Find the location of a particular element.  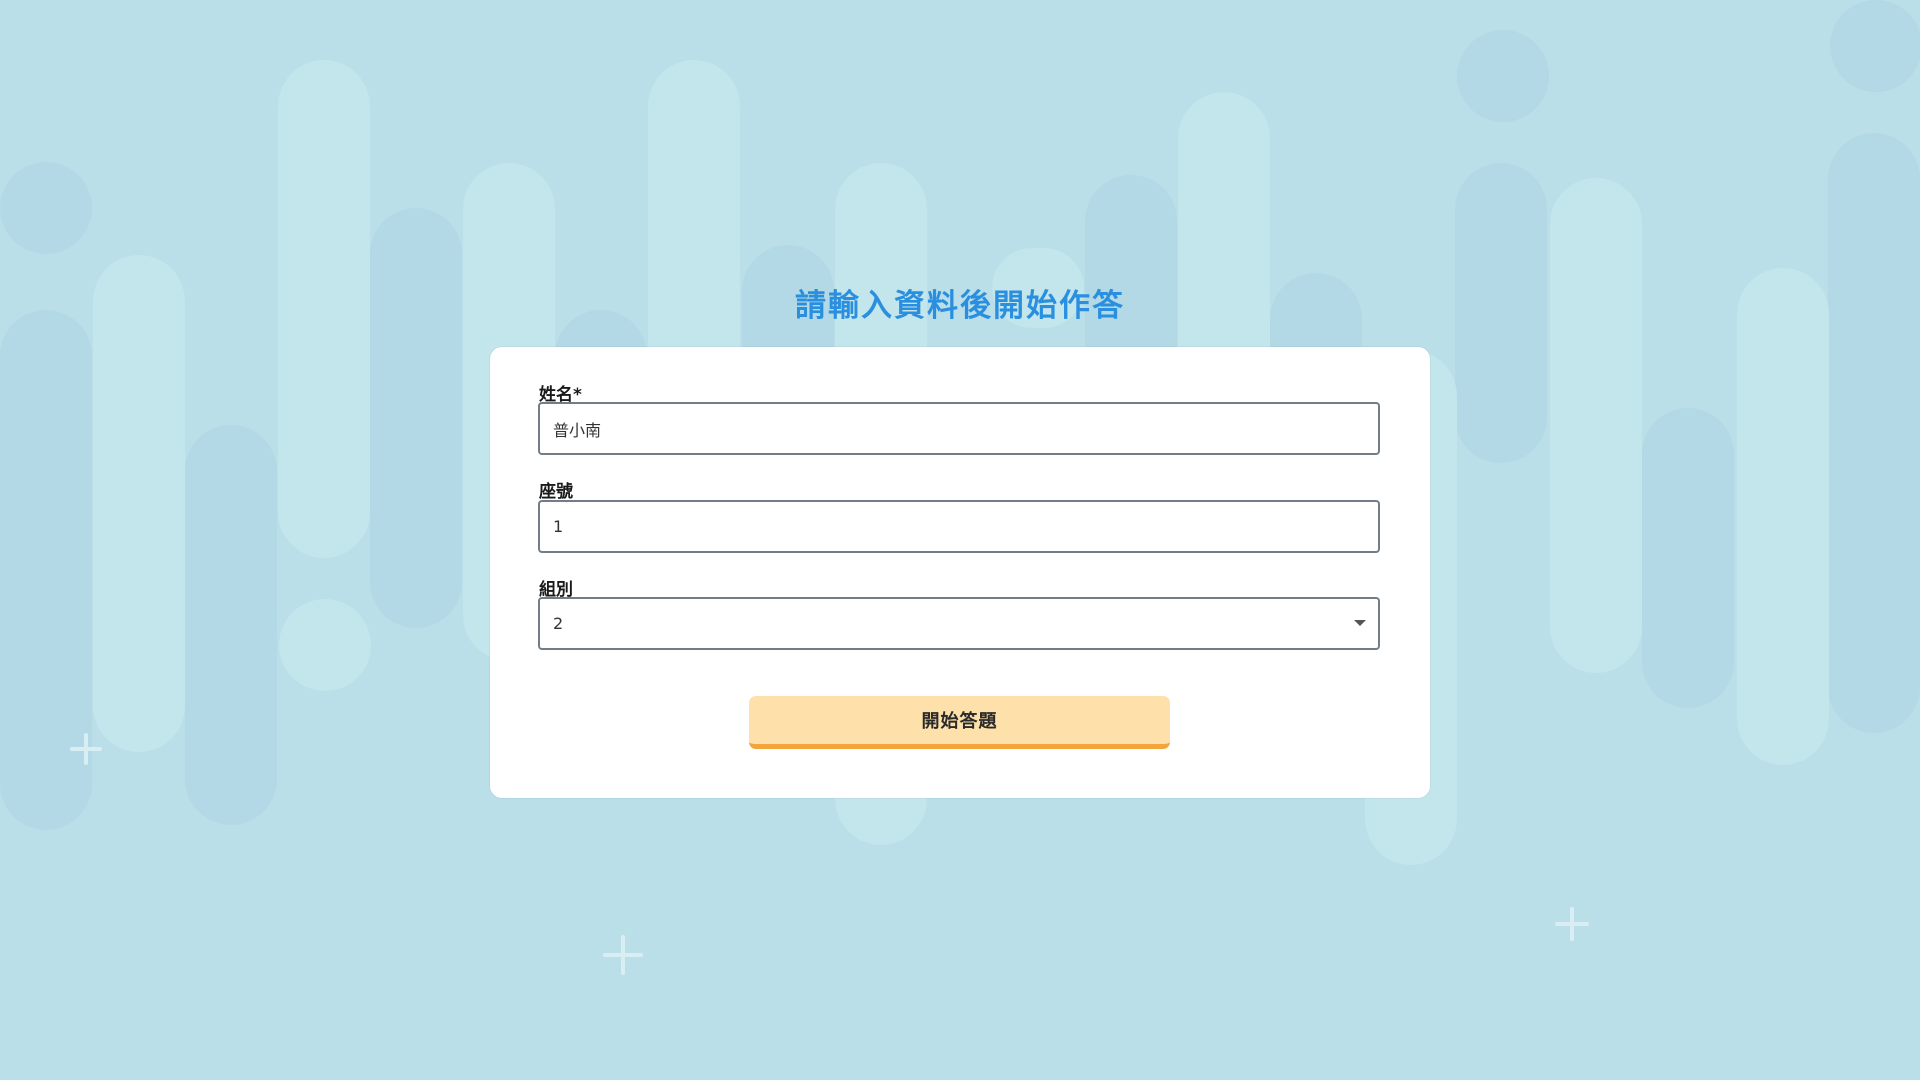

seat-label: 座號 is located at coordinates (556, 492).